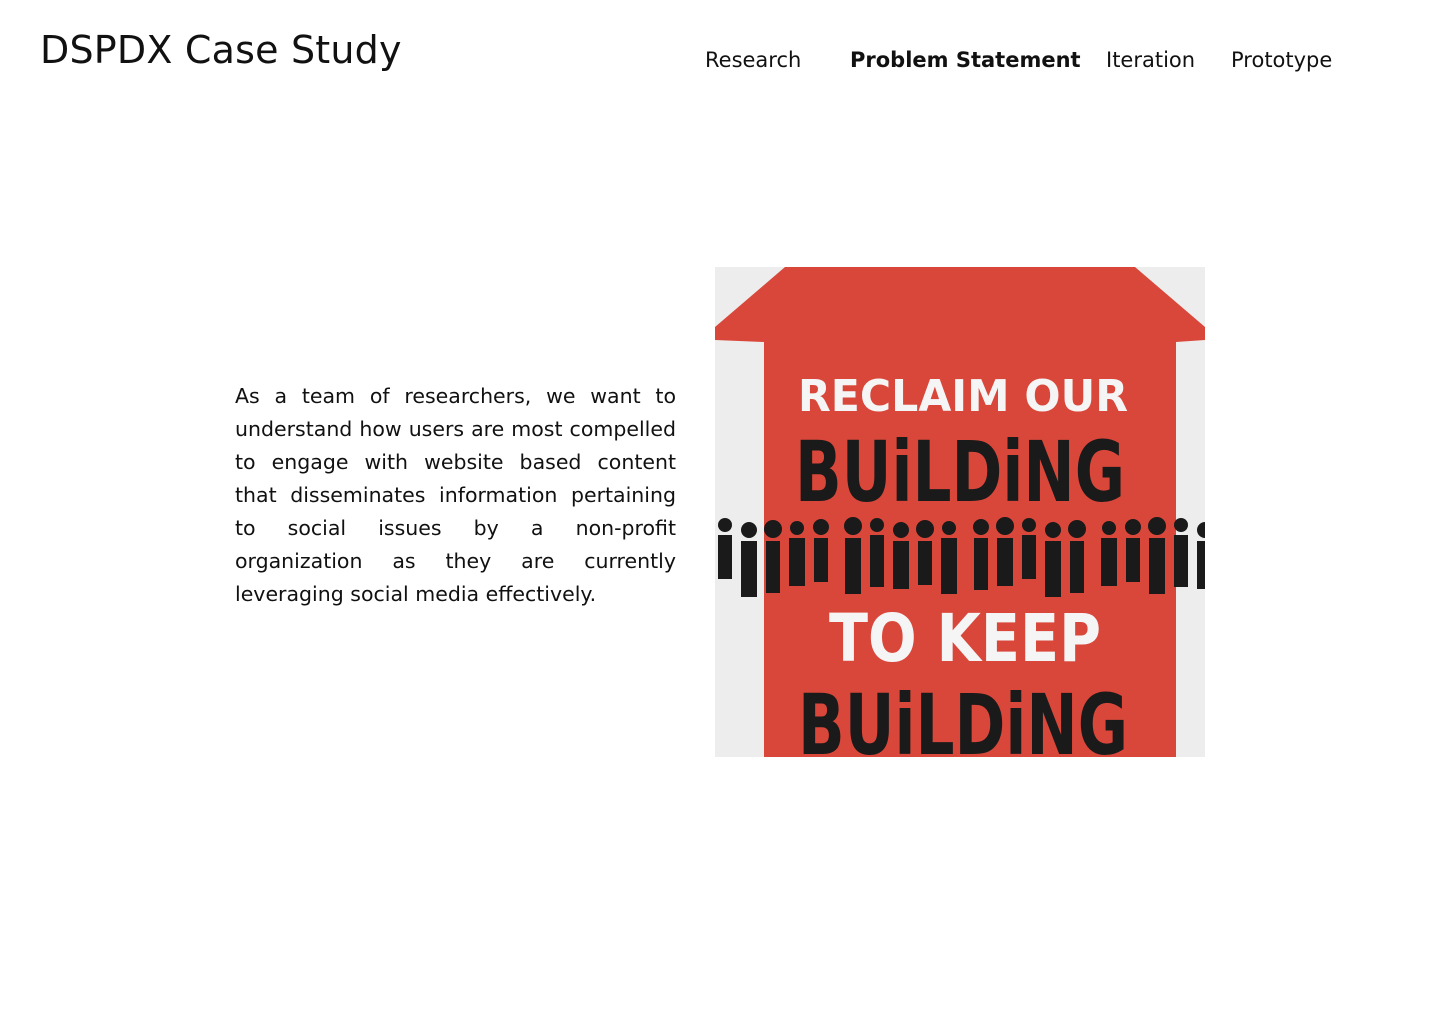 The height and width of the screenshot is (1024, 1440). Describe the element at coordinates (965, 60) in the screenshot. I see `nav-link-problem-statement: Problem Statement` at that location.